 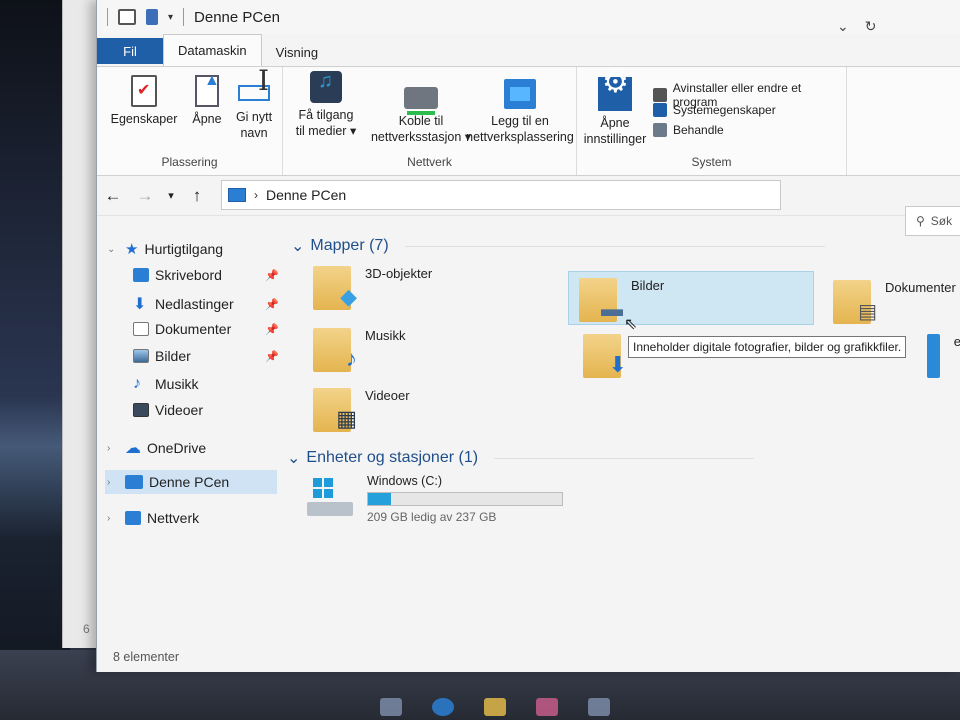 What do you see at coordinates (615, 139) in the screenshot?
I see `open-settings-label-2: innstillinger` at bounding box center [615, 139].